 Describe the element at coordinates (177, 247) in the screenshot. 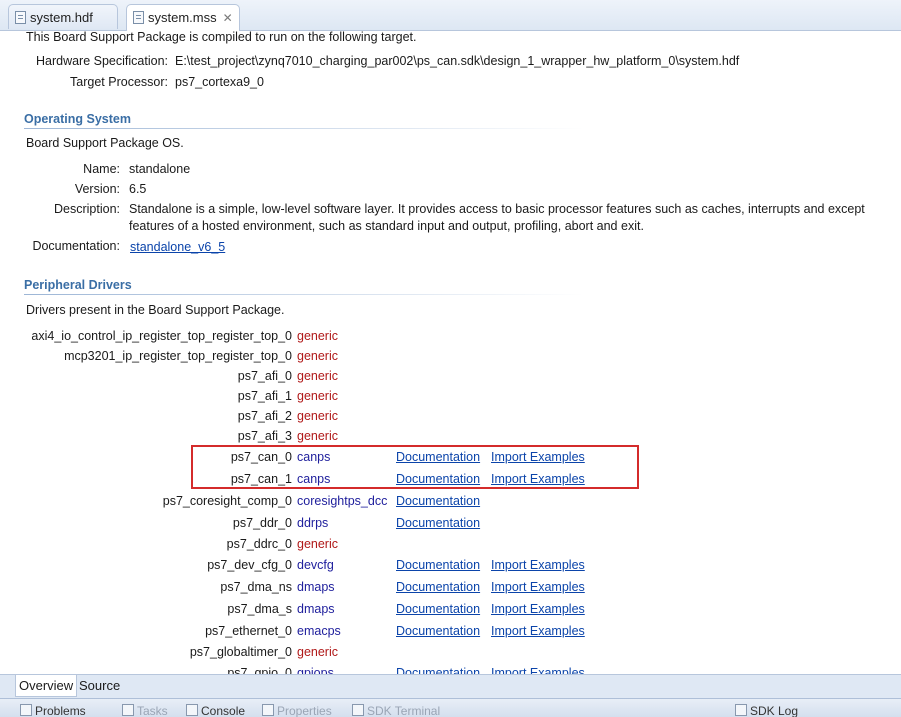

I see `os-documentation-link: standalone_v6_5` at that location.